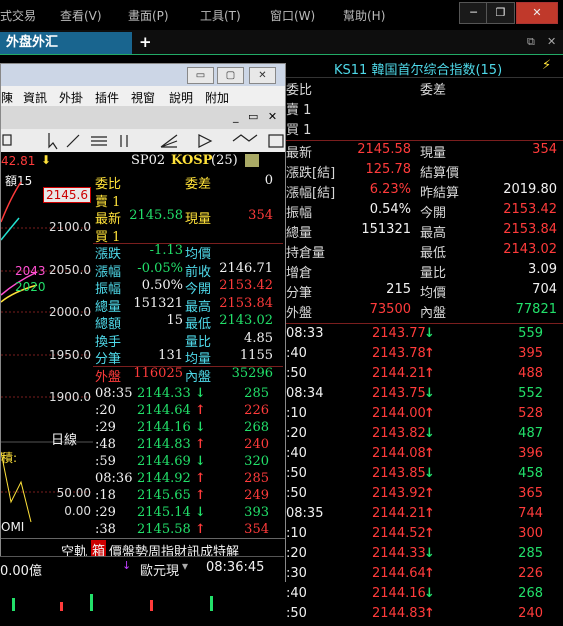 The width and height of the screenshot is (563, 626). What do you see at coordinates (423, 596) in the screenshot?
I see `ks-tick-row: :40 2144.16 ↓ 268` at bounding box center [423, 596].